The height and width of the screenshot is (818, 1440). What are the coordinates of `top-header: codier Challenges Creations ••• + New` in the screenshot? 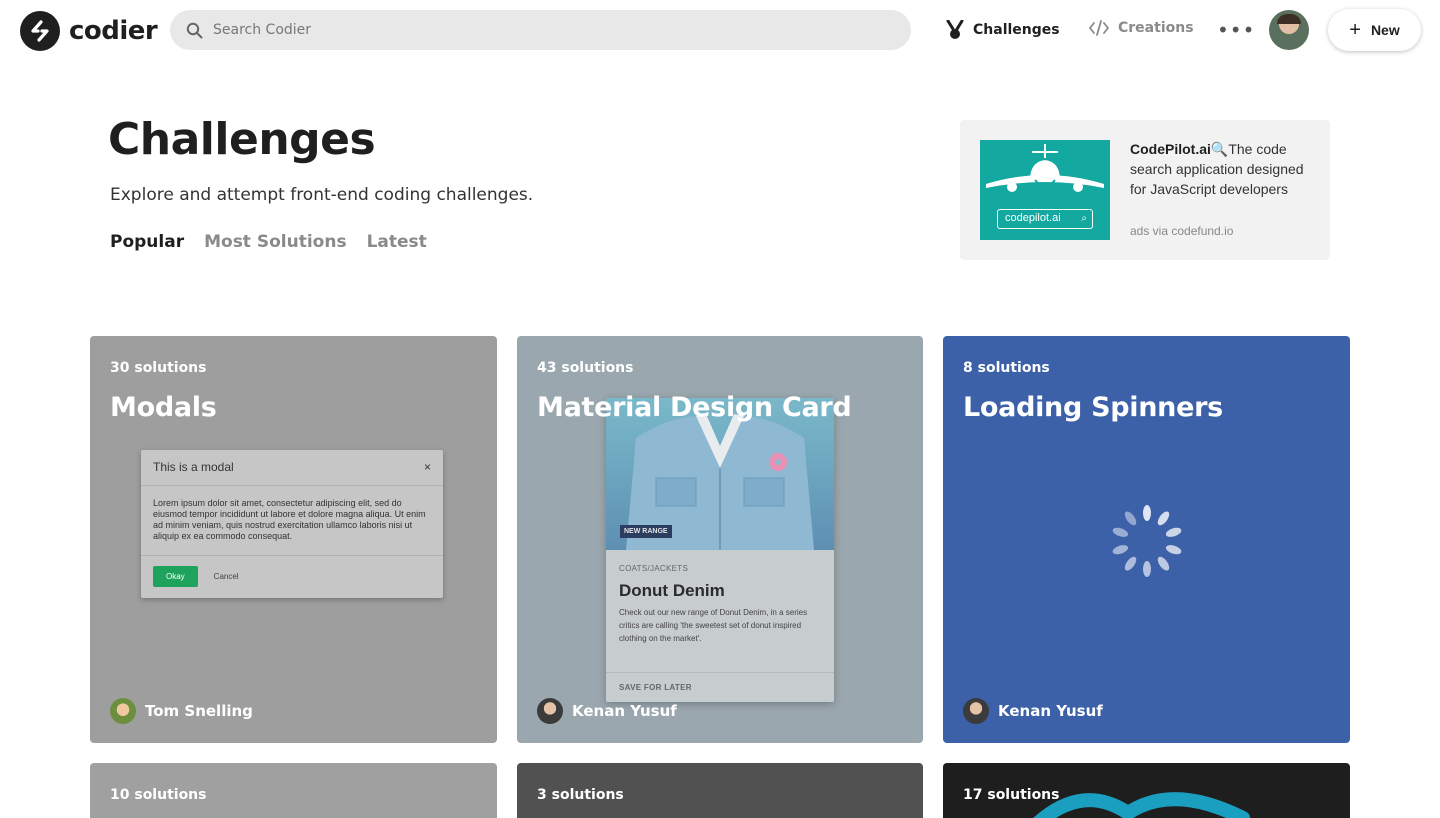 It's located at (720, 31).